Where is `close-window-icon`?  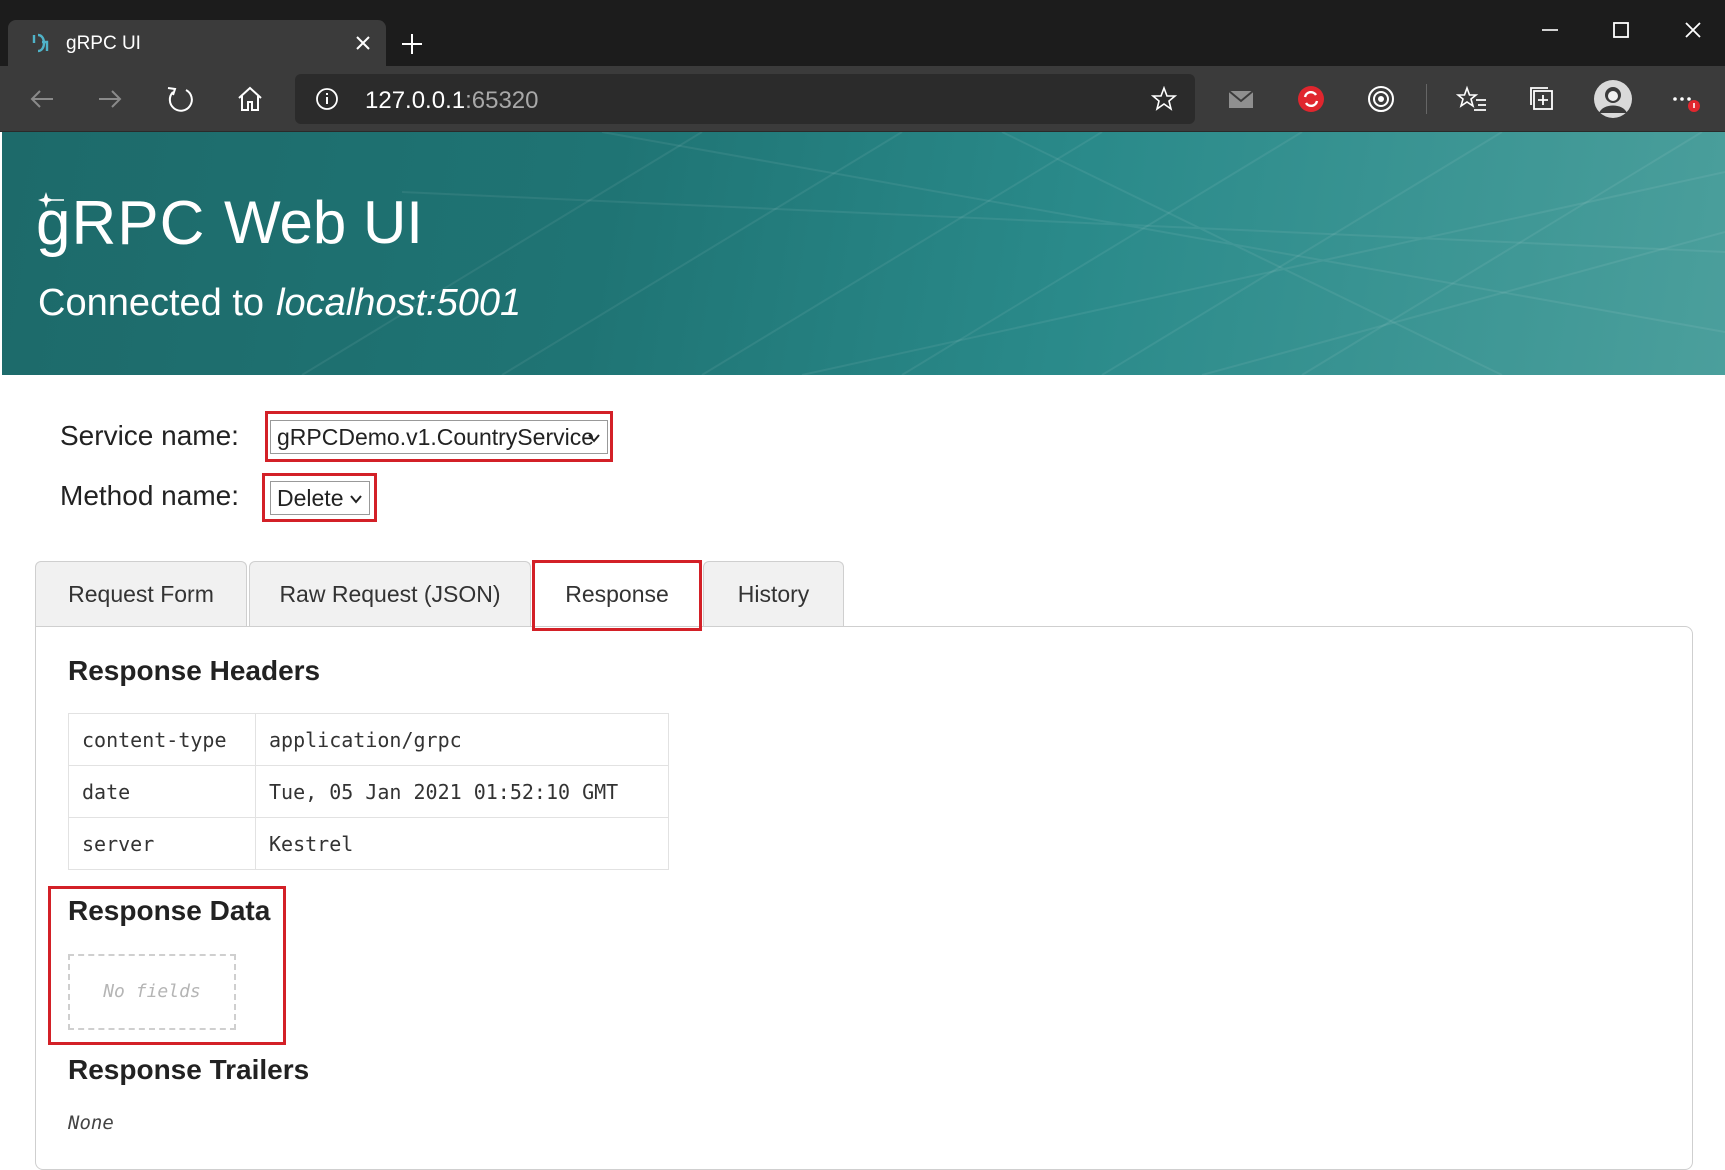 close-window-icon is located at coordinates (1693, 30).